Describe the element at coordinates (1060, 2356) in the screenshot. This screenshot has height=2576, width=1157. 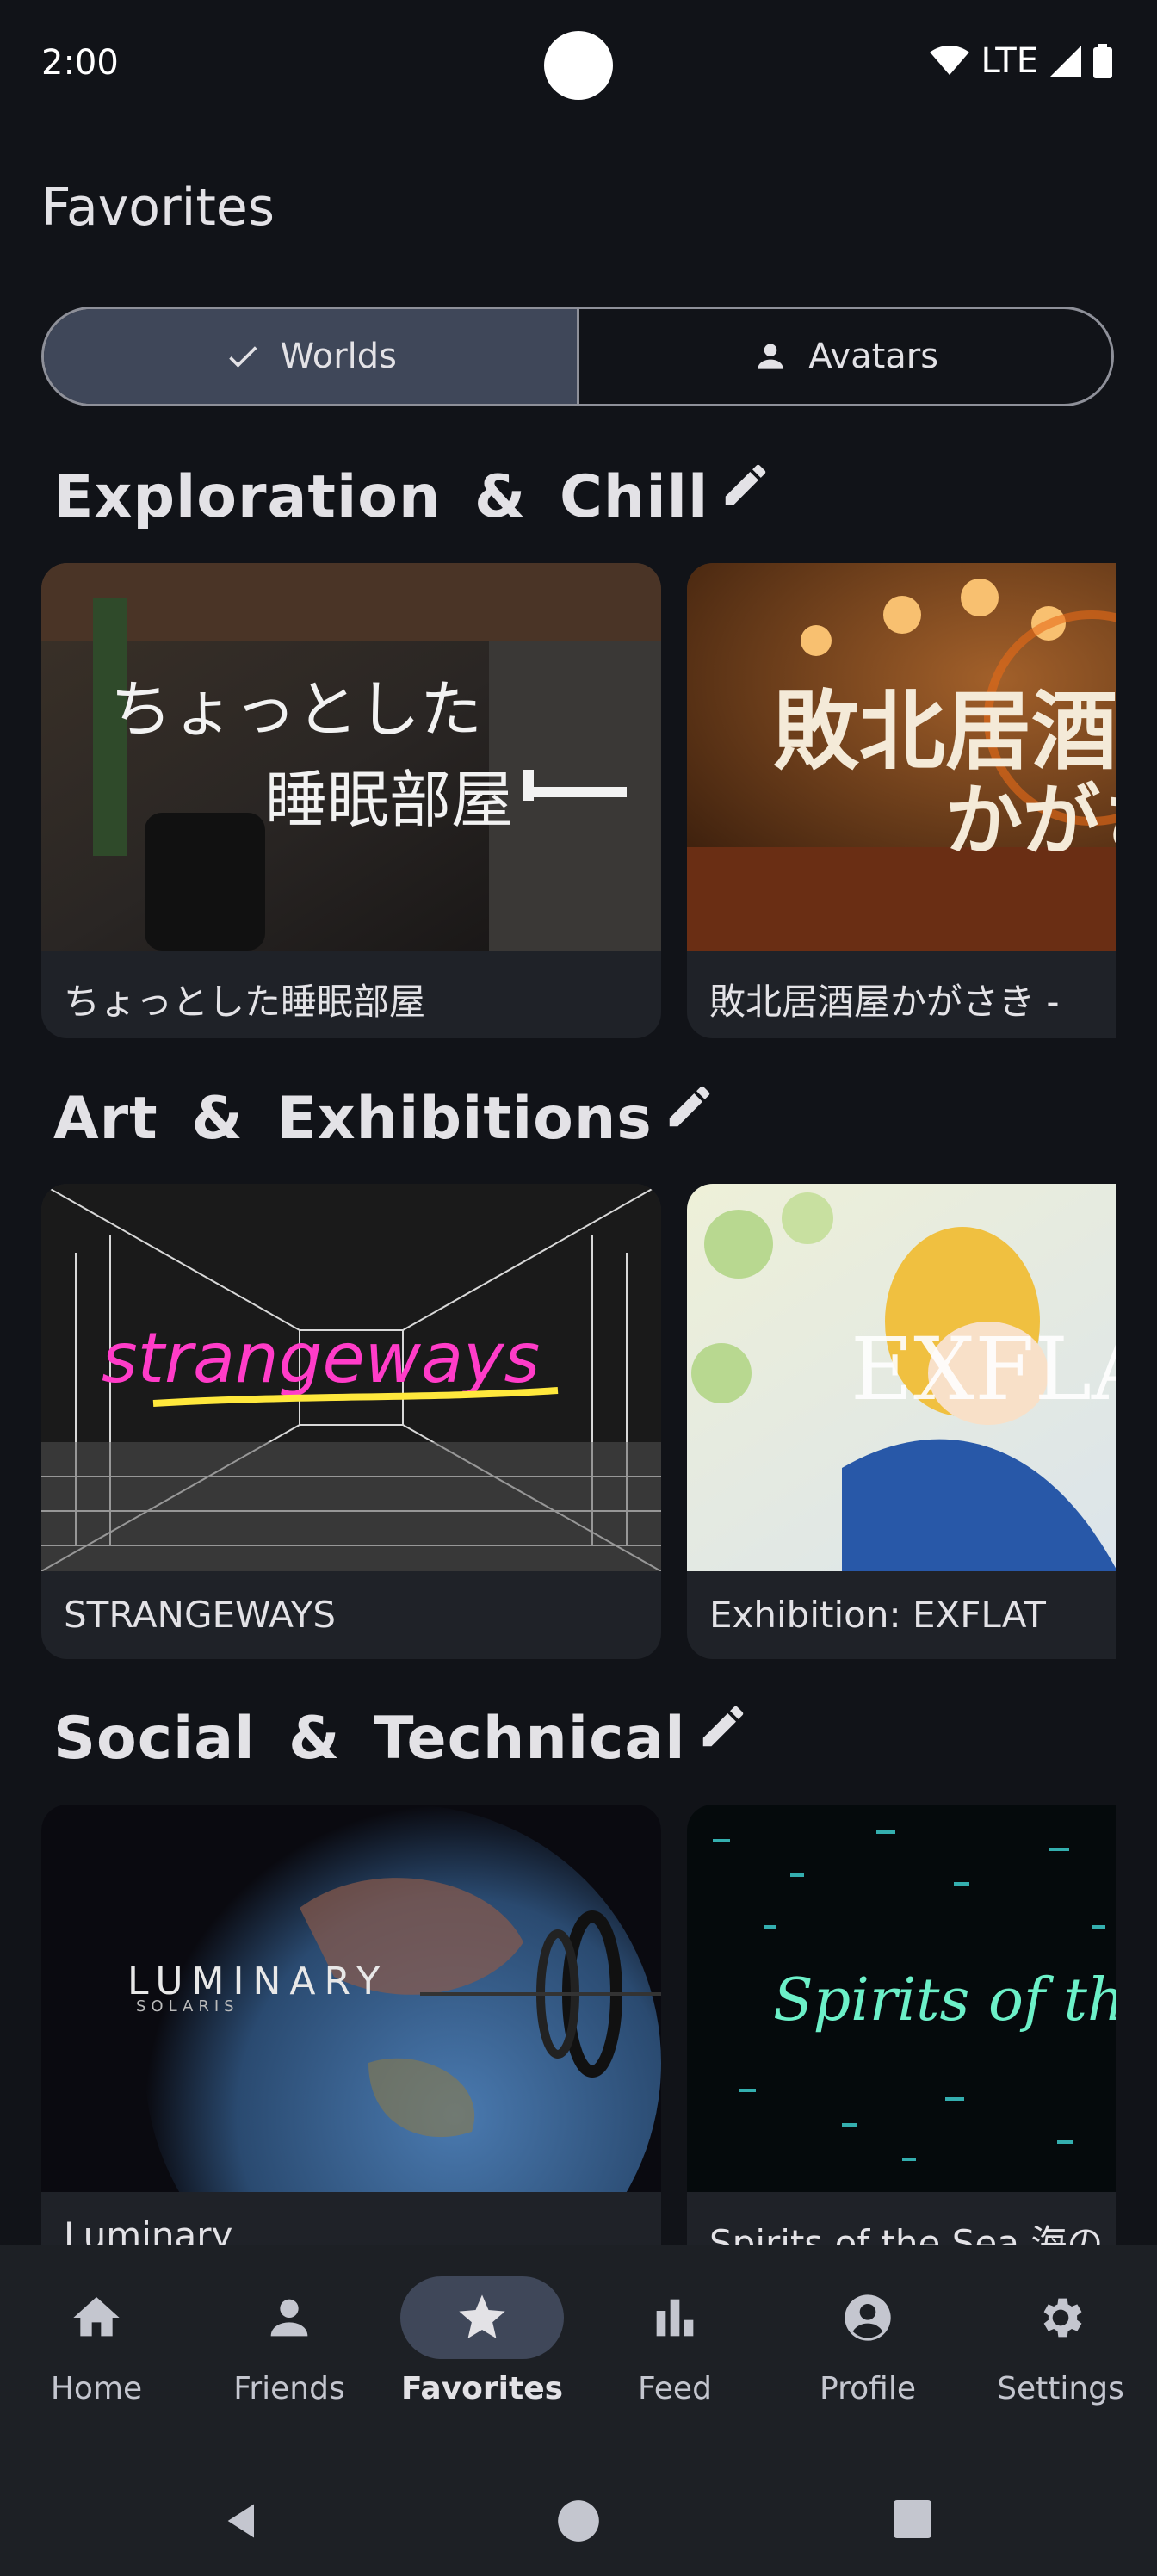
I see `nav-item-settings: Settings` at that location.